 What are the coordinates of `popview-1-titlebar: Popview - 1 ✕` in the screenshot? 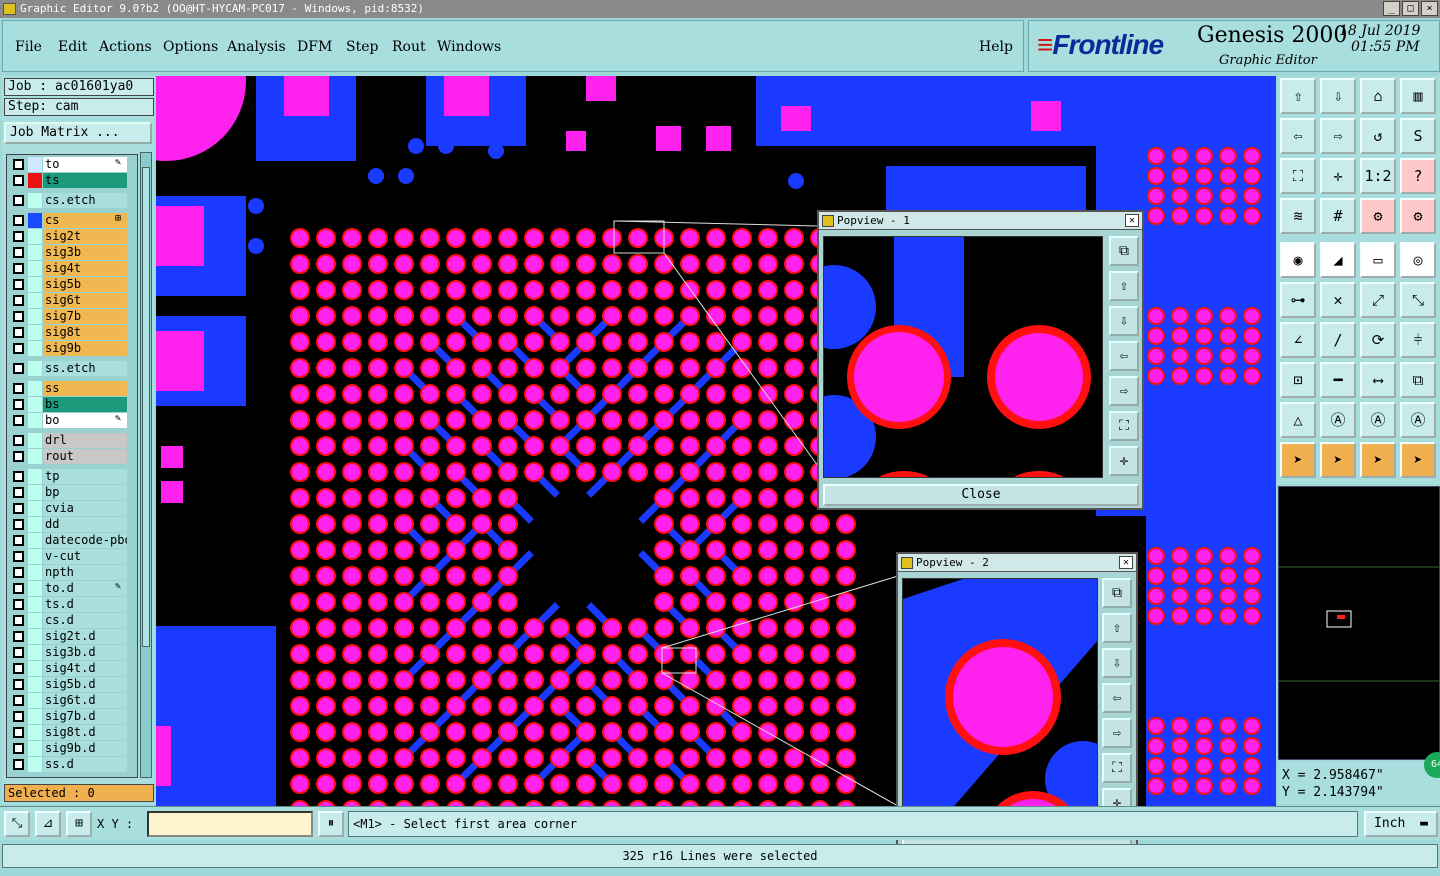 It's located at (980, 221).